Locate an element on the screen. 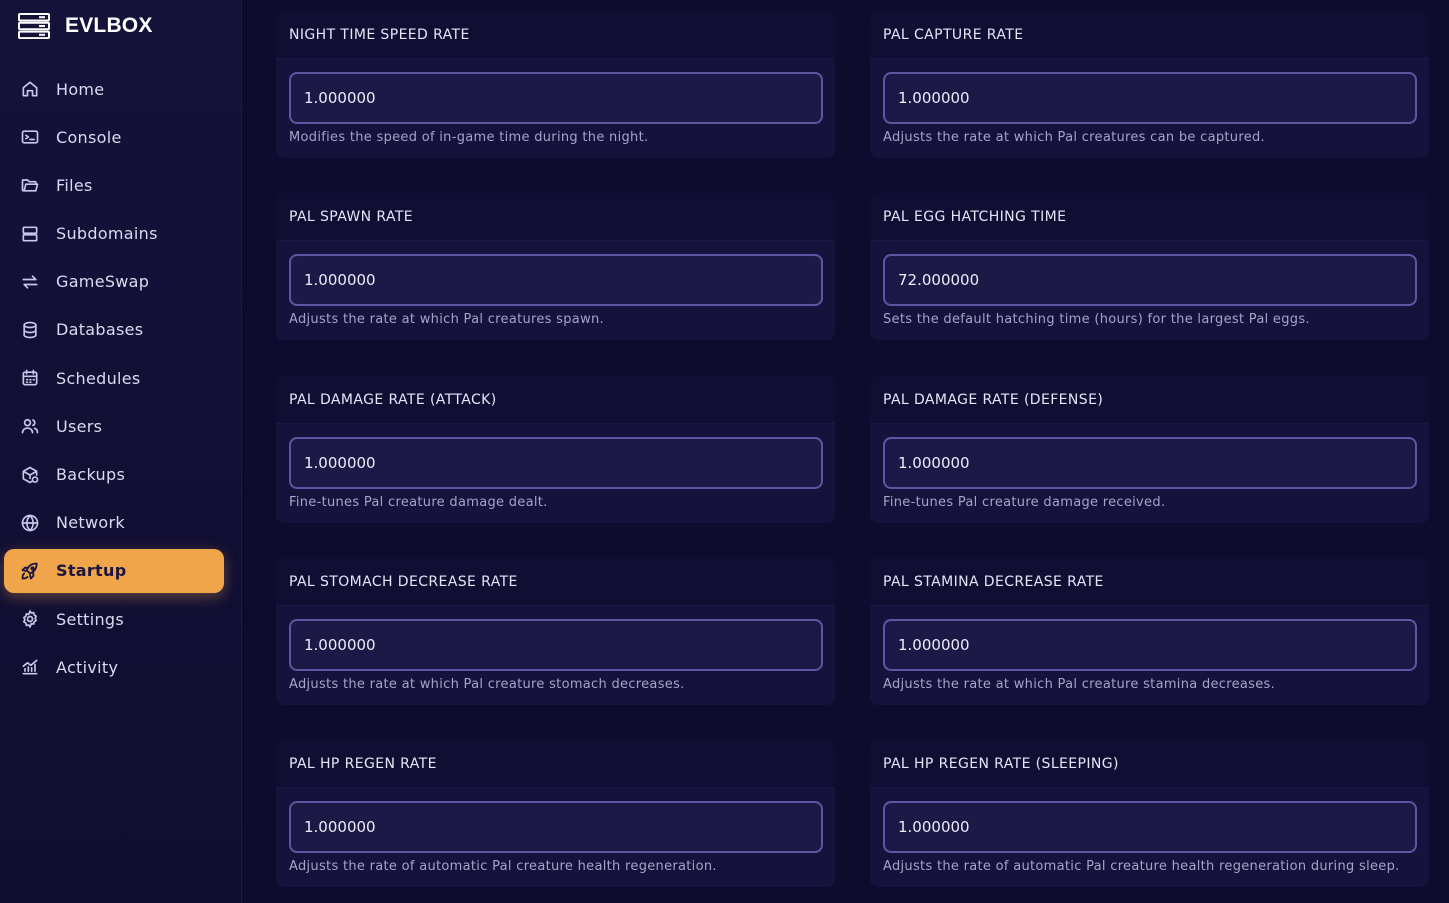  calendar-icon is located at coordinates (30, 377).